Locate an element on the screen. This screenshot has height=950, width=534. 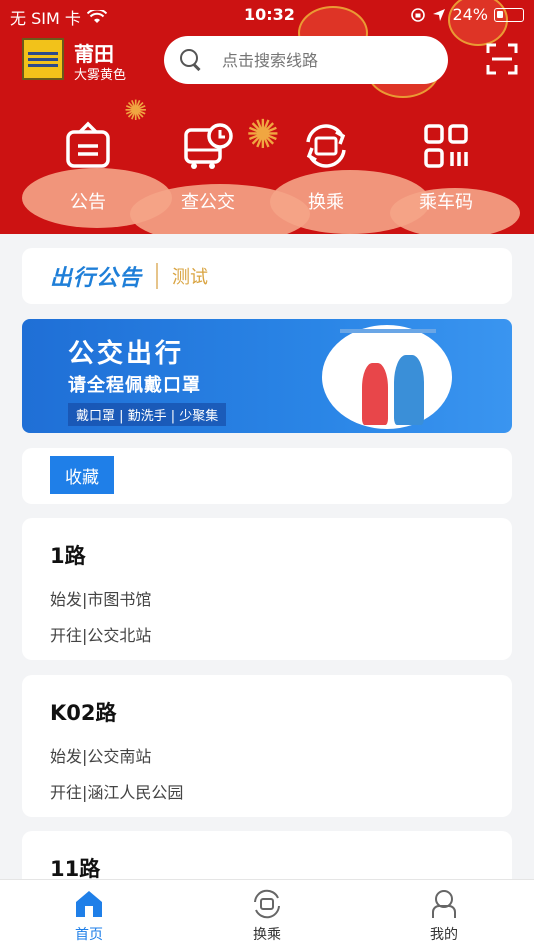
profile-icon is located at coordinates (444, 904).